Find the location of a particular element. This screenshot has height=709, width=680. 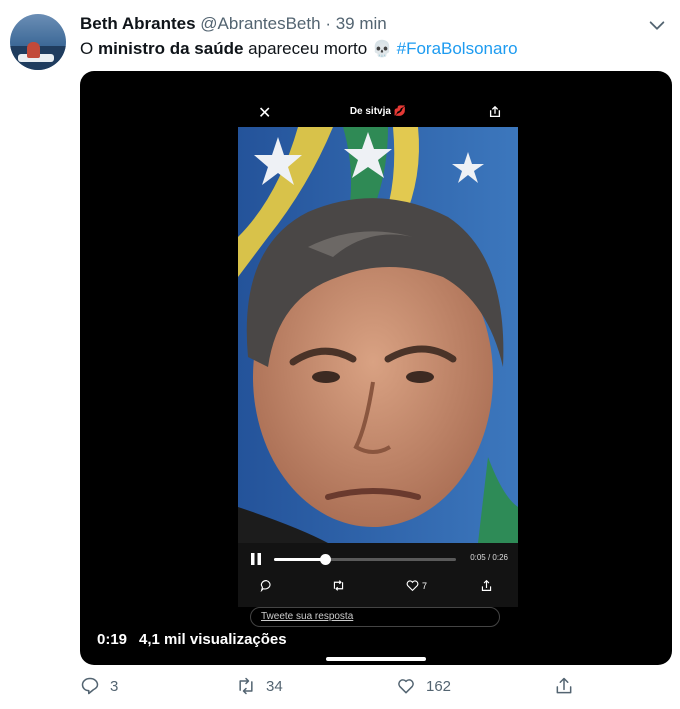

like-count: 162 is located at coordinates (439, 686).